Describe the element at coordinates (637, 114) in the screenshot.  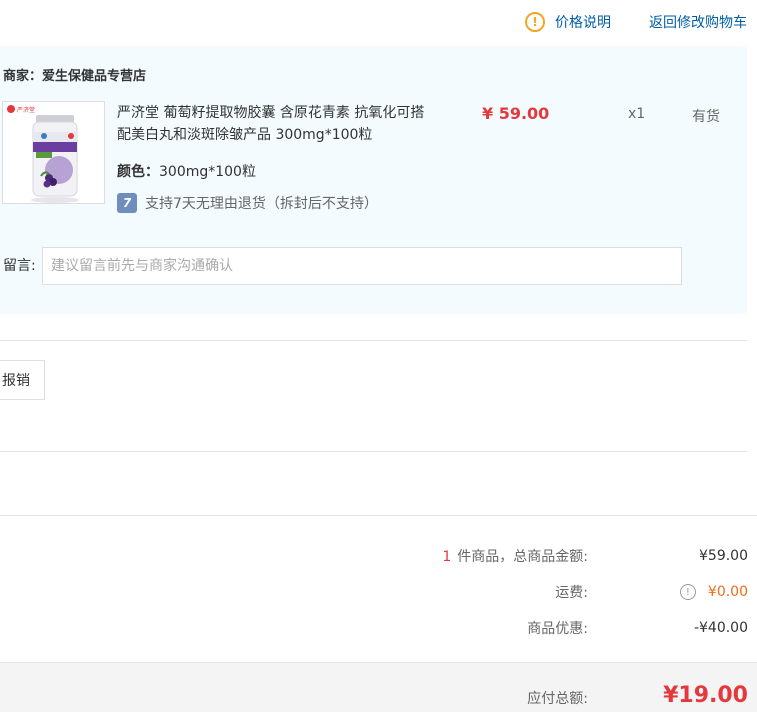
I see `product-quantity: x1` at that location.